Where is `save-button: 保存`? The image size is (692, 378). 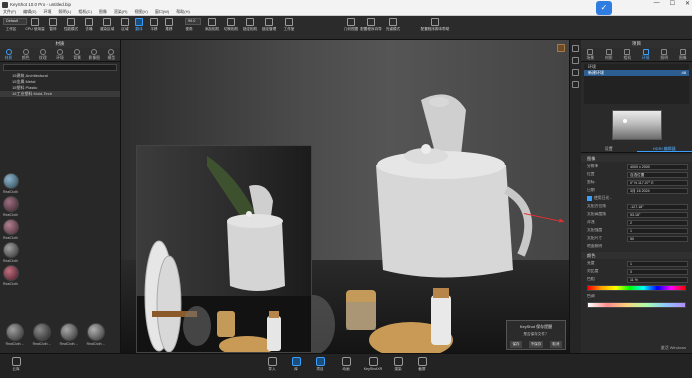 save-button: 保存 is located at coordinates (516, 344).